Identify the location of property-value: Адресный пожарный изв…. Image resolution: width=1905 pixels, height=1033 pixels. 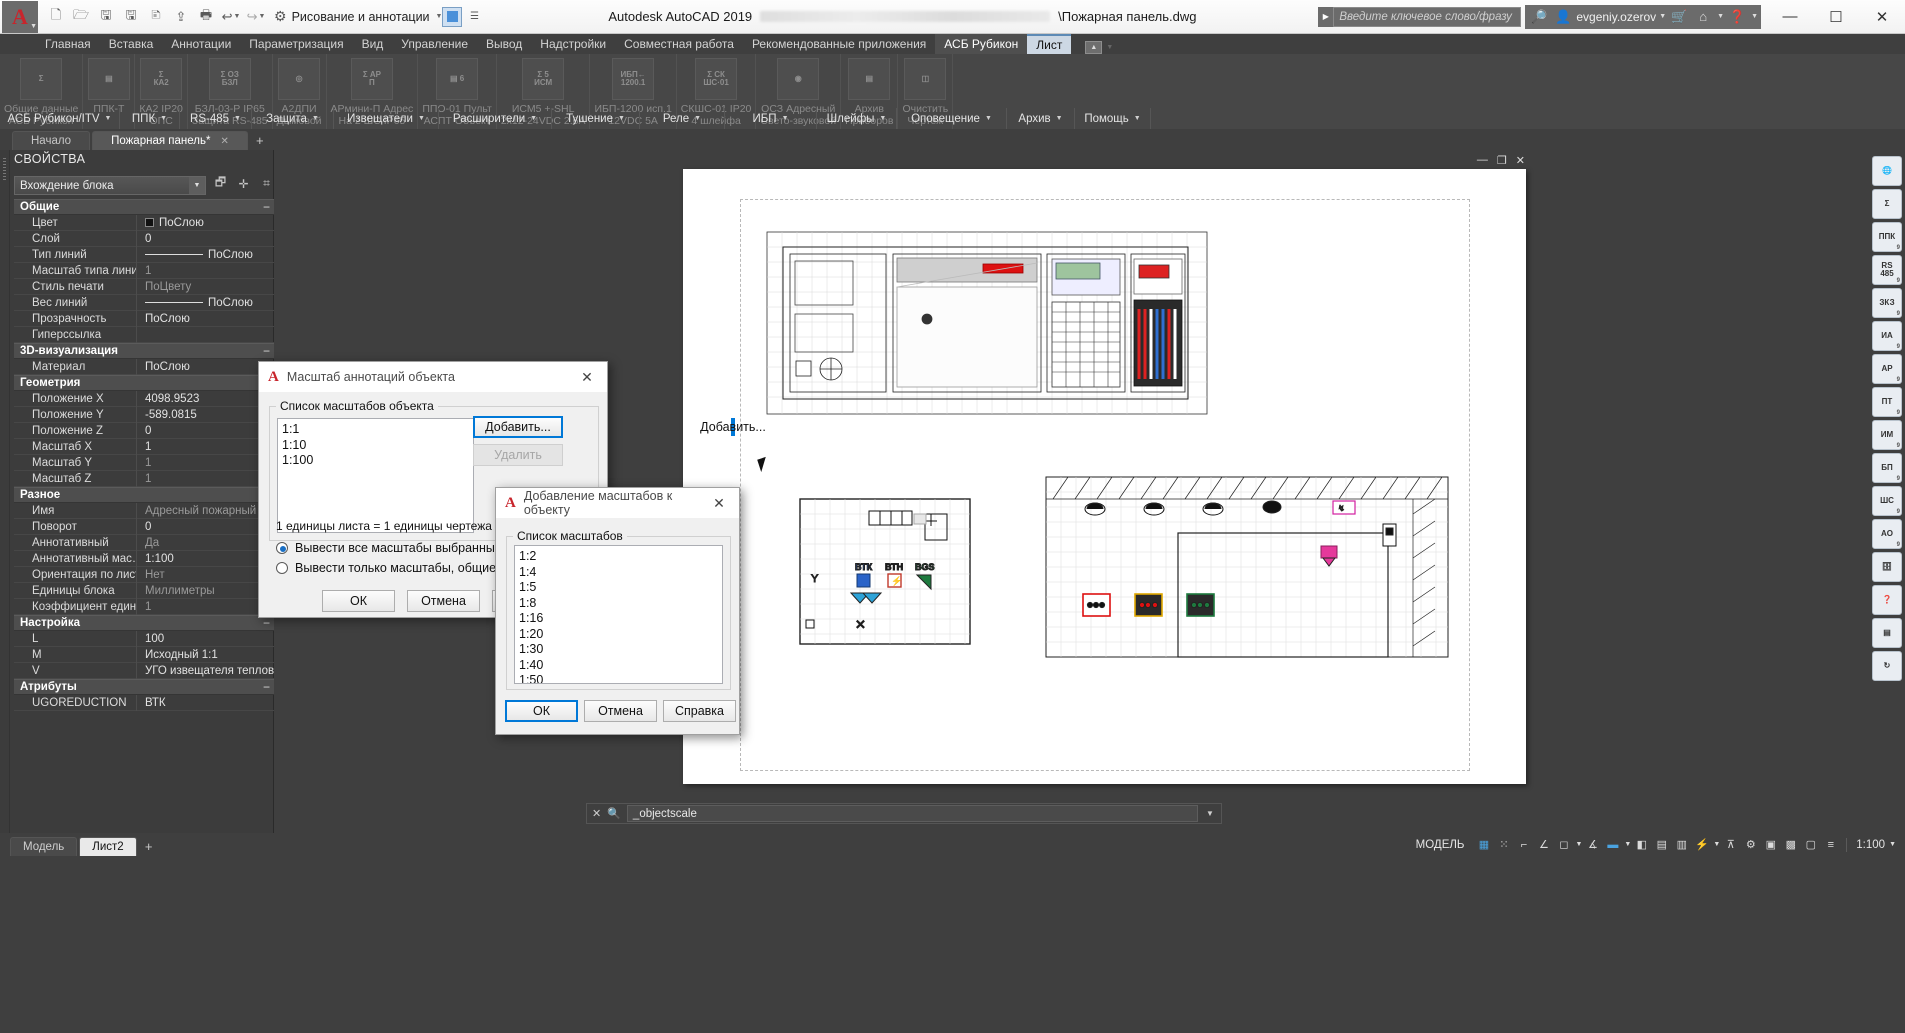
(205, 510).